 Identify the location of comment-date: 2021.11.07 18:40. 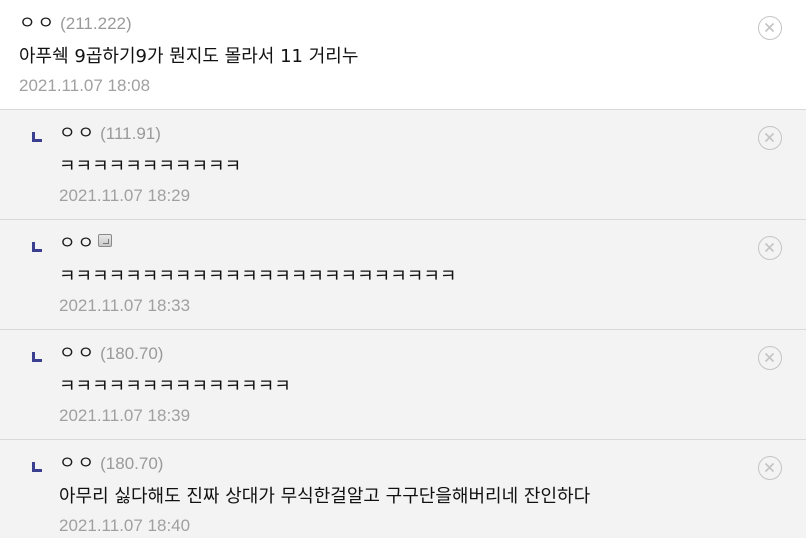
(125, 525).